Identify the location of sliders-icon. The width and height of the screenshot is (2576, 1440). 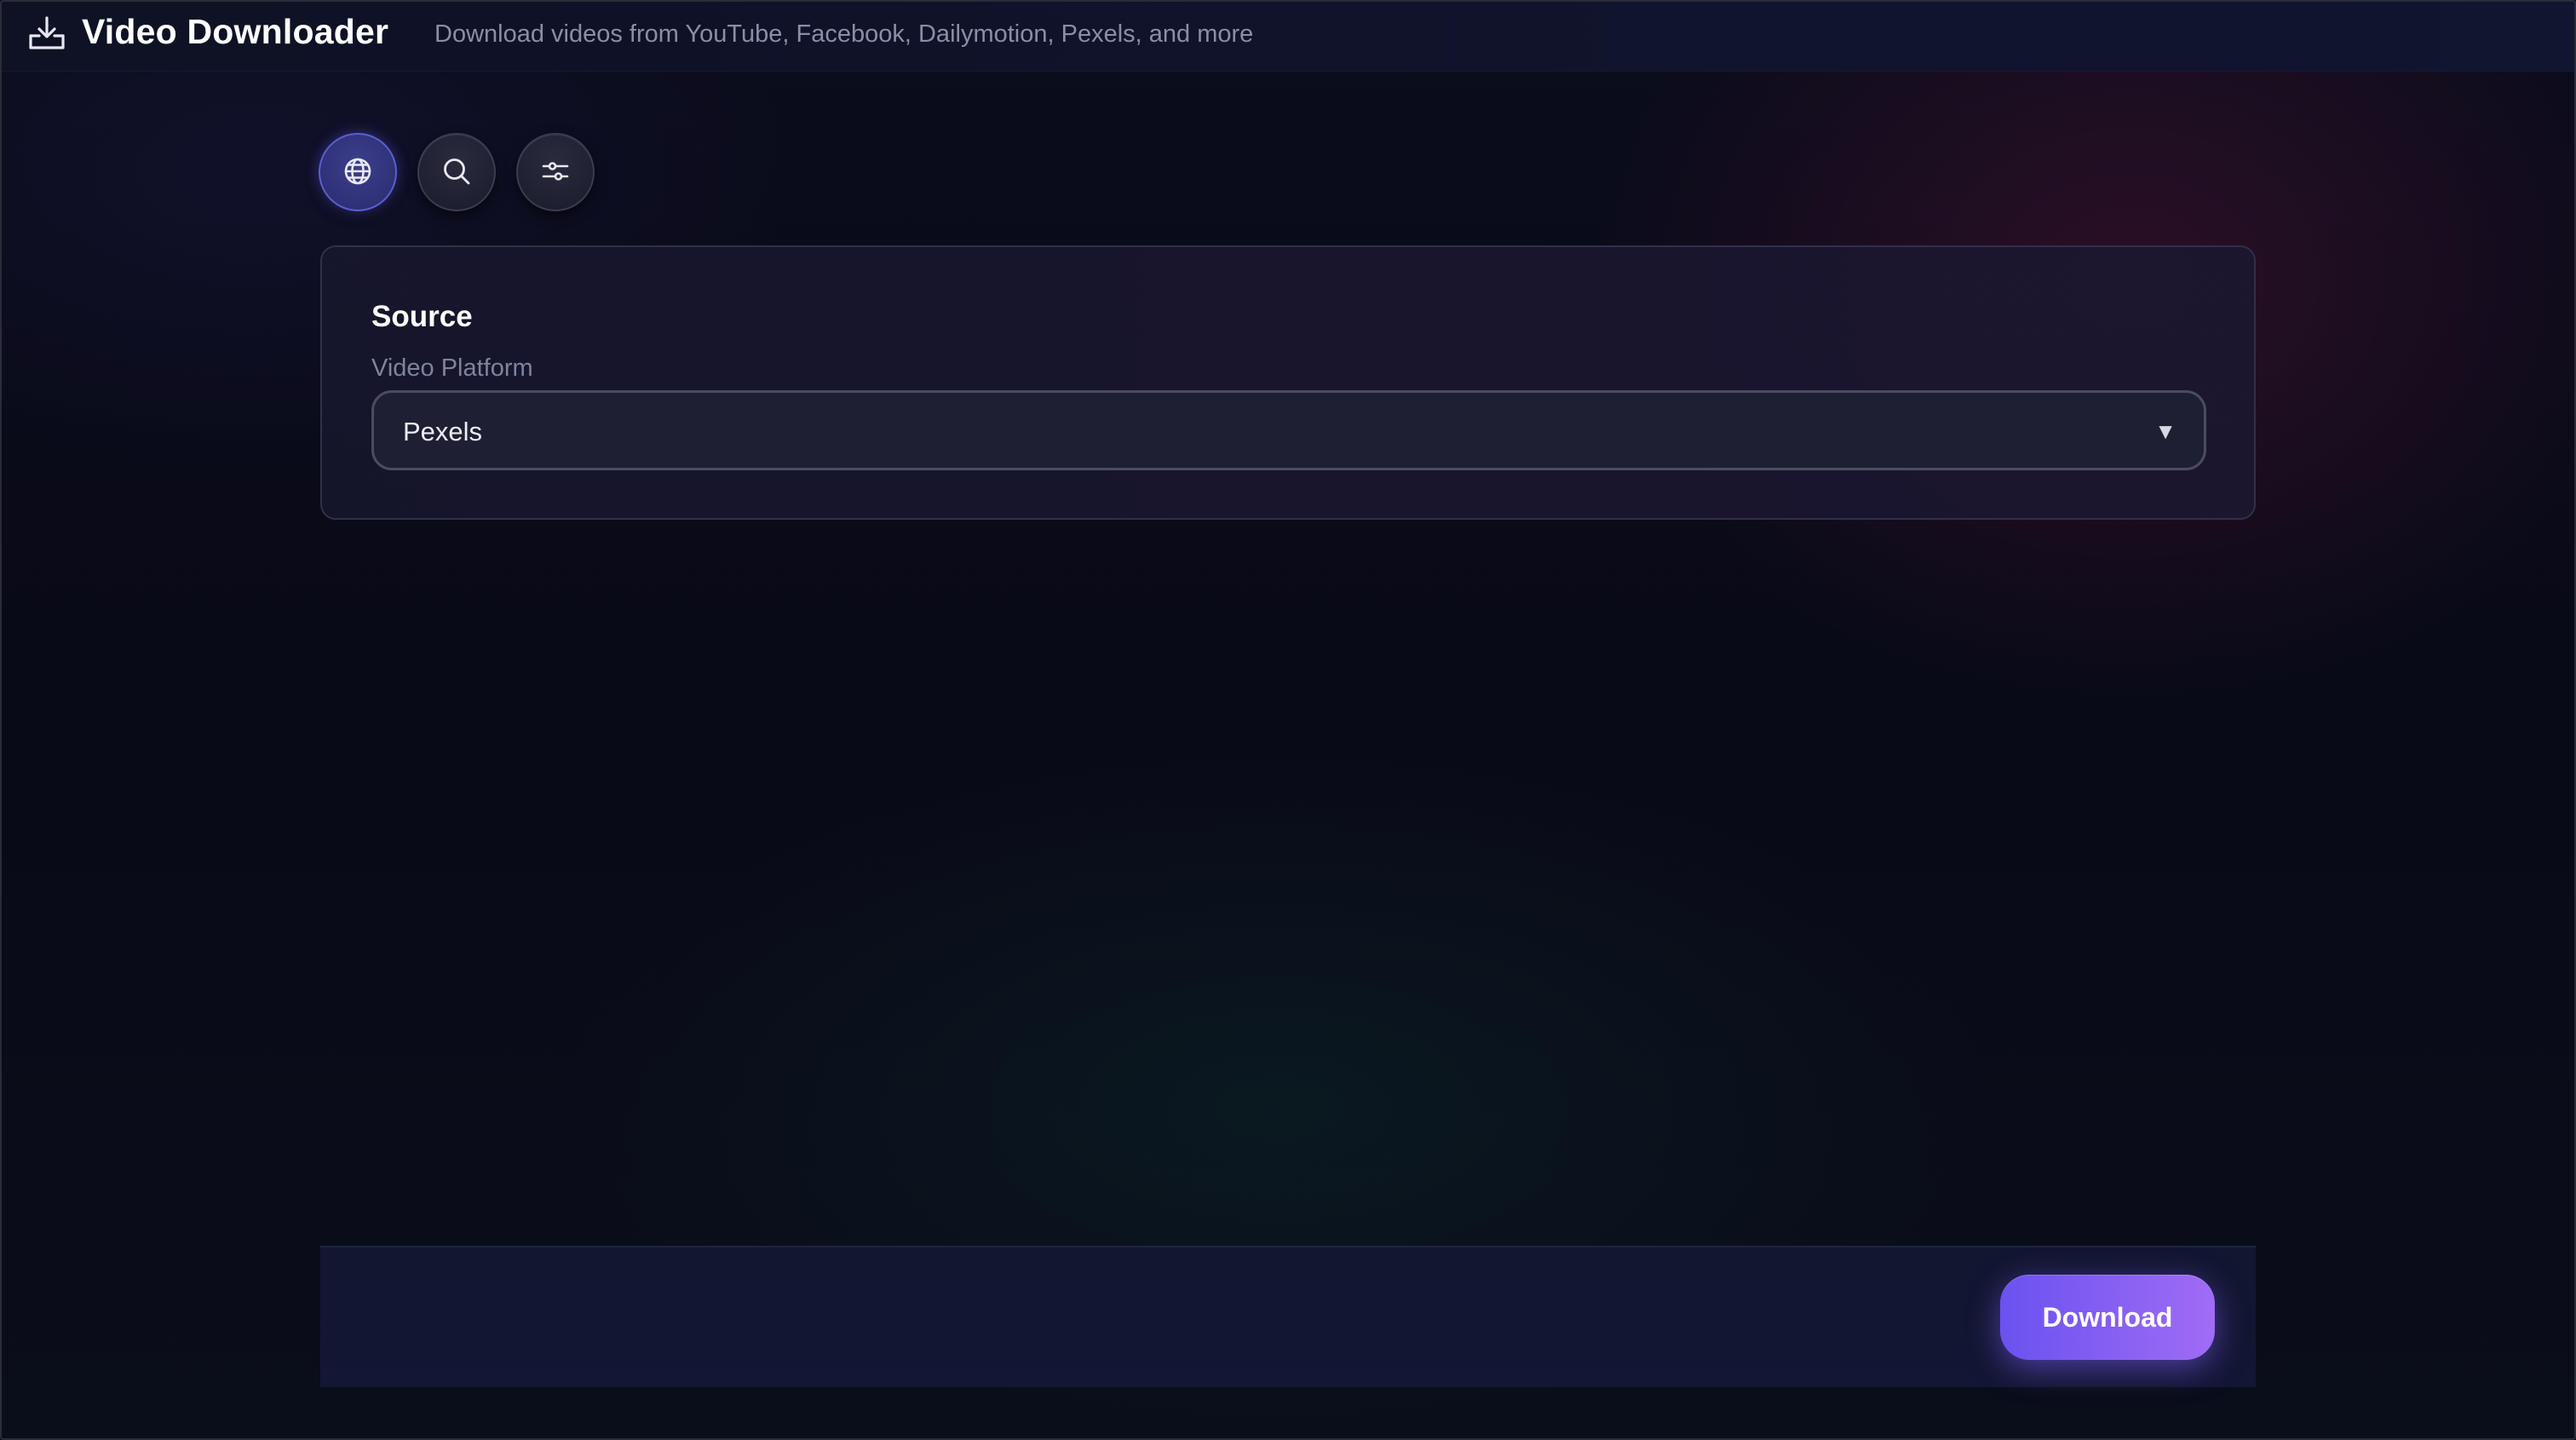
(556, 173).